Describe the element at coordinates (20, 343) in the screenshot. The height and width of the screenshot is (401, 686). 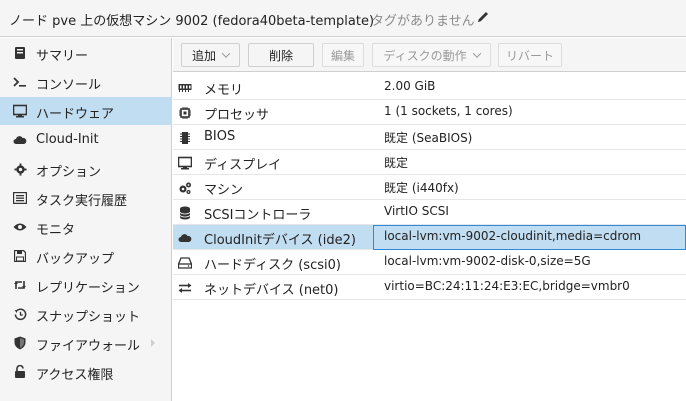
I see `shield-icon` at that location.